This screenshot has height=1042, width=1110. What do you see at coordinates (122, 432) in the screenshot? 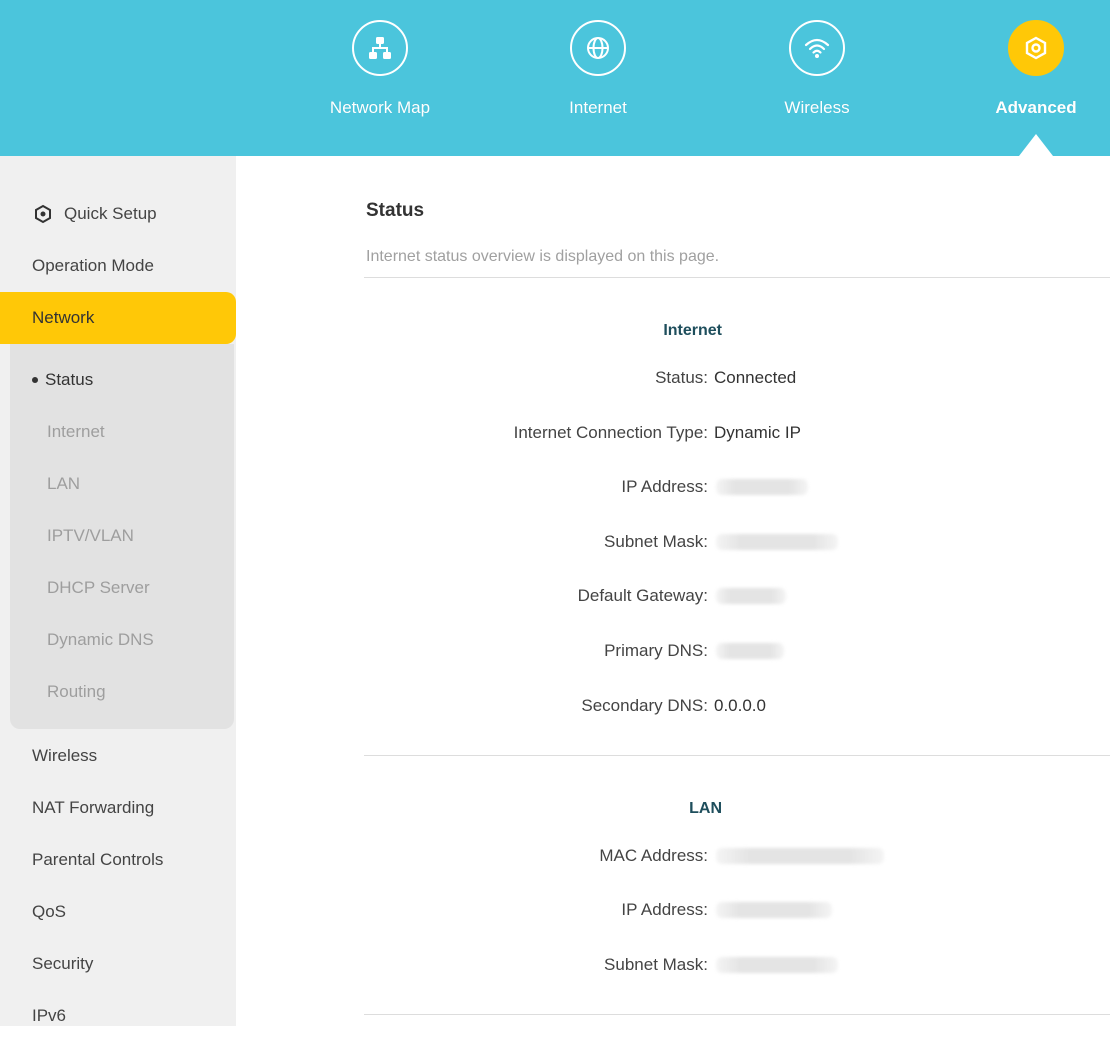
I see `submenu-item-internet: Internet` at bounding box center [122, 432].